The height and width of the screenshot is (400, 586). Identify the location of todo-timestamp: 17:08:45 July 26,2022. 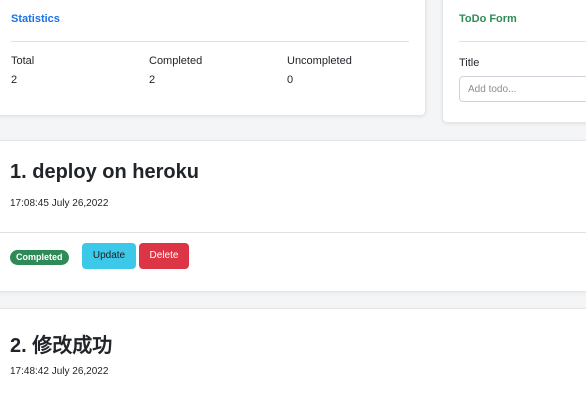
(59, 203).